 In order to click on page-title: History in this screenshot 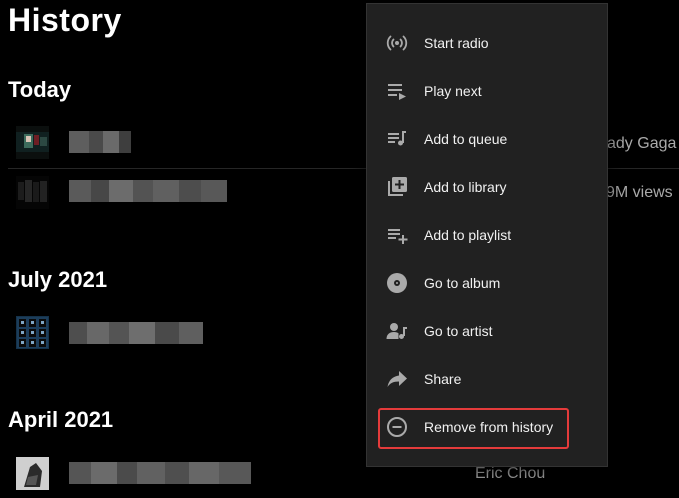, I will do `click(65, 20)`.